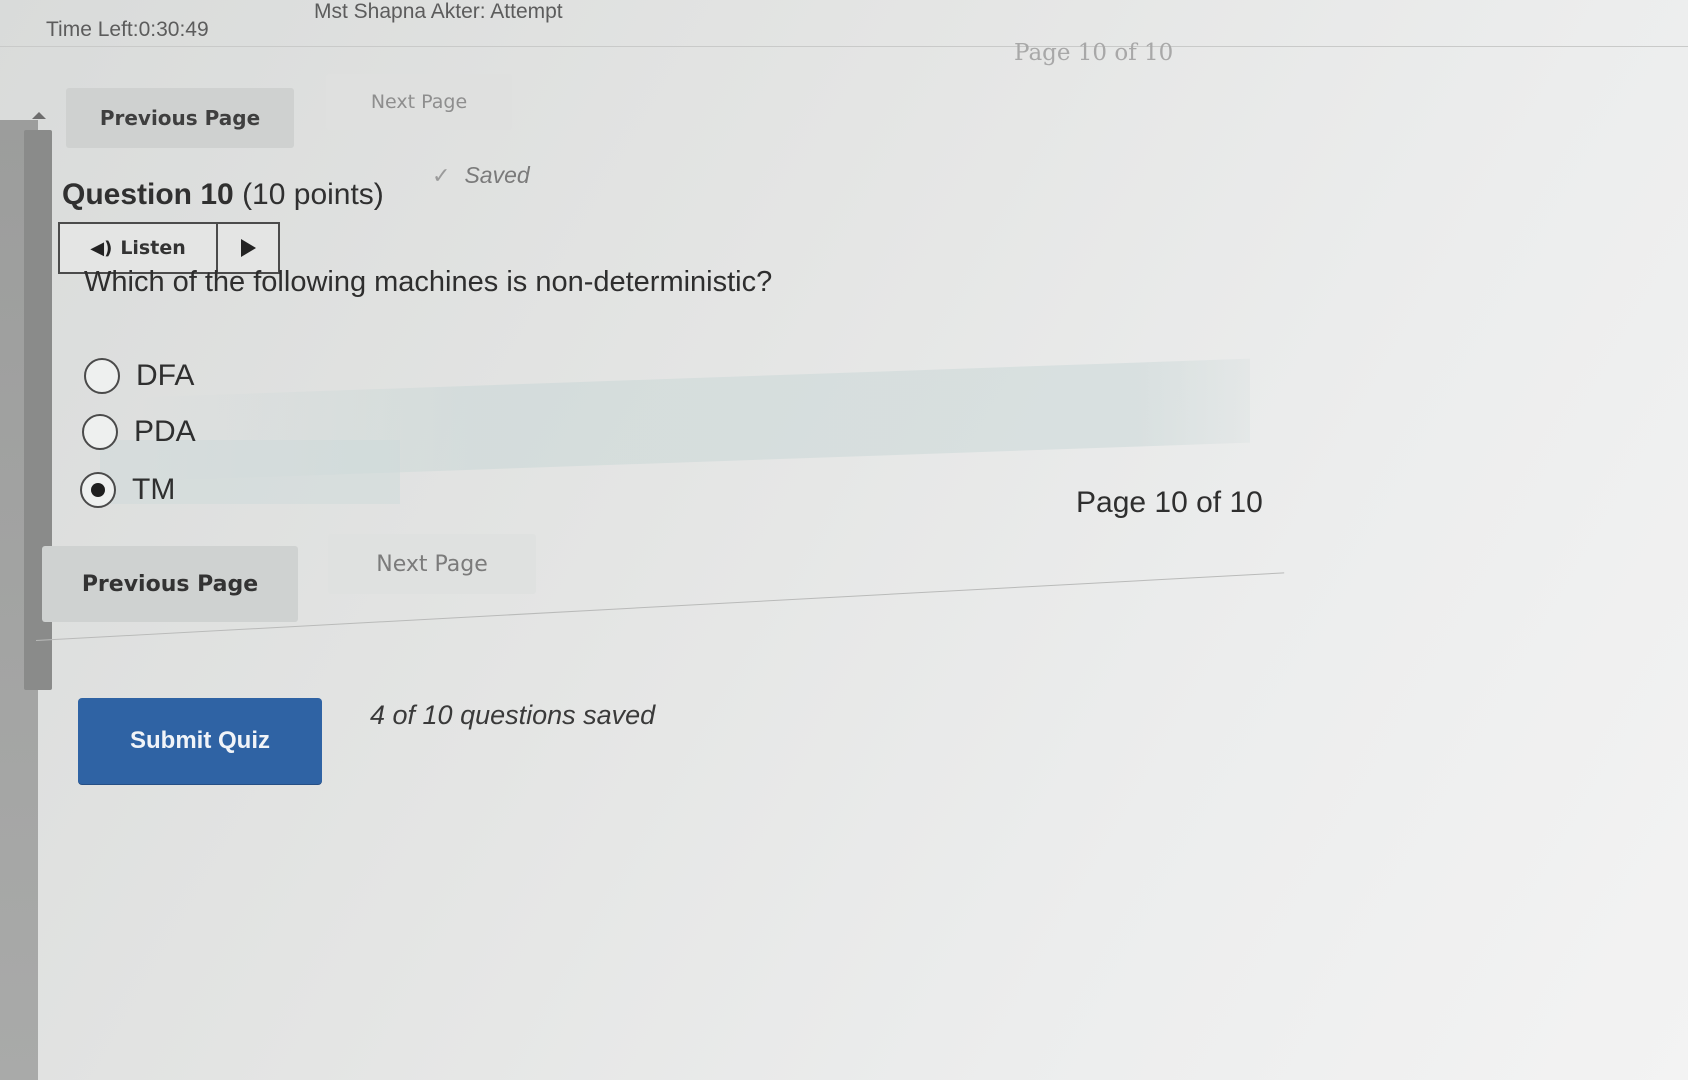  Describe the element at coordinates (180, 118) in the screenshot. I see `previous-page-button-top: Previous Page` at that location.